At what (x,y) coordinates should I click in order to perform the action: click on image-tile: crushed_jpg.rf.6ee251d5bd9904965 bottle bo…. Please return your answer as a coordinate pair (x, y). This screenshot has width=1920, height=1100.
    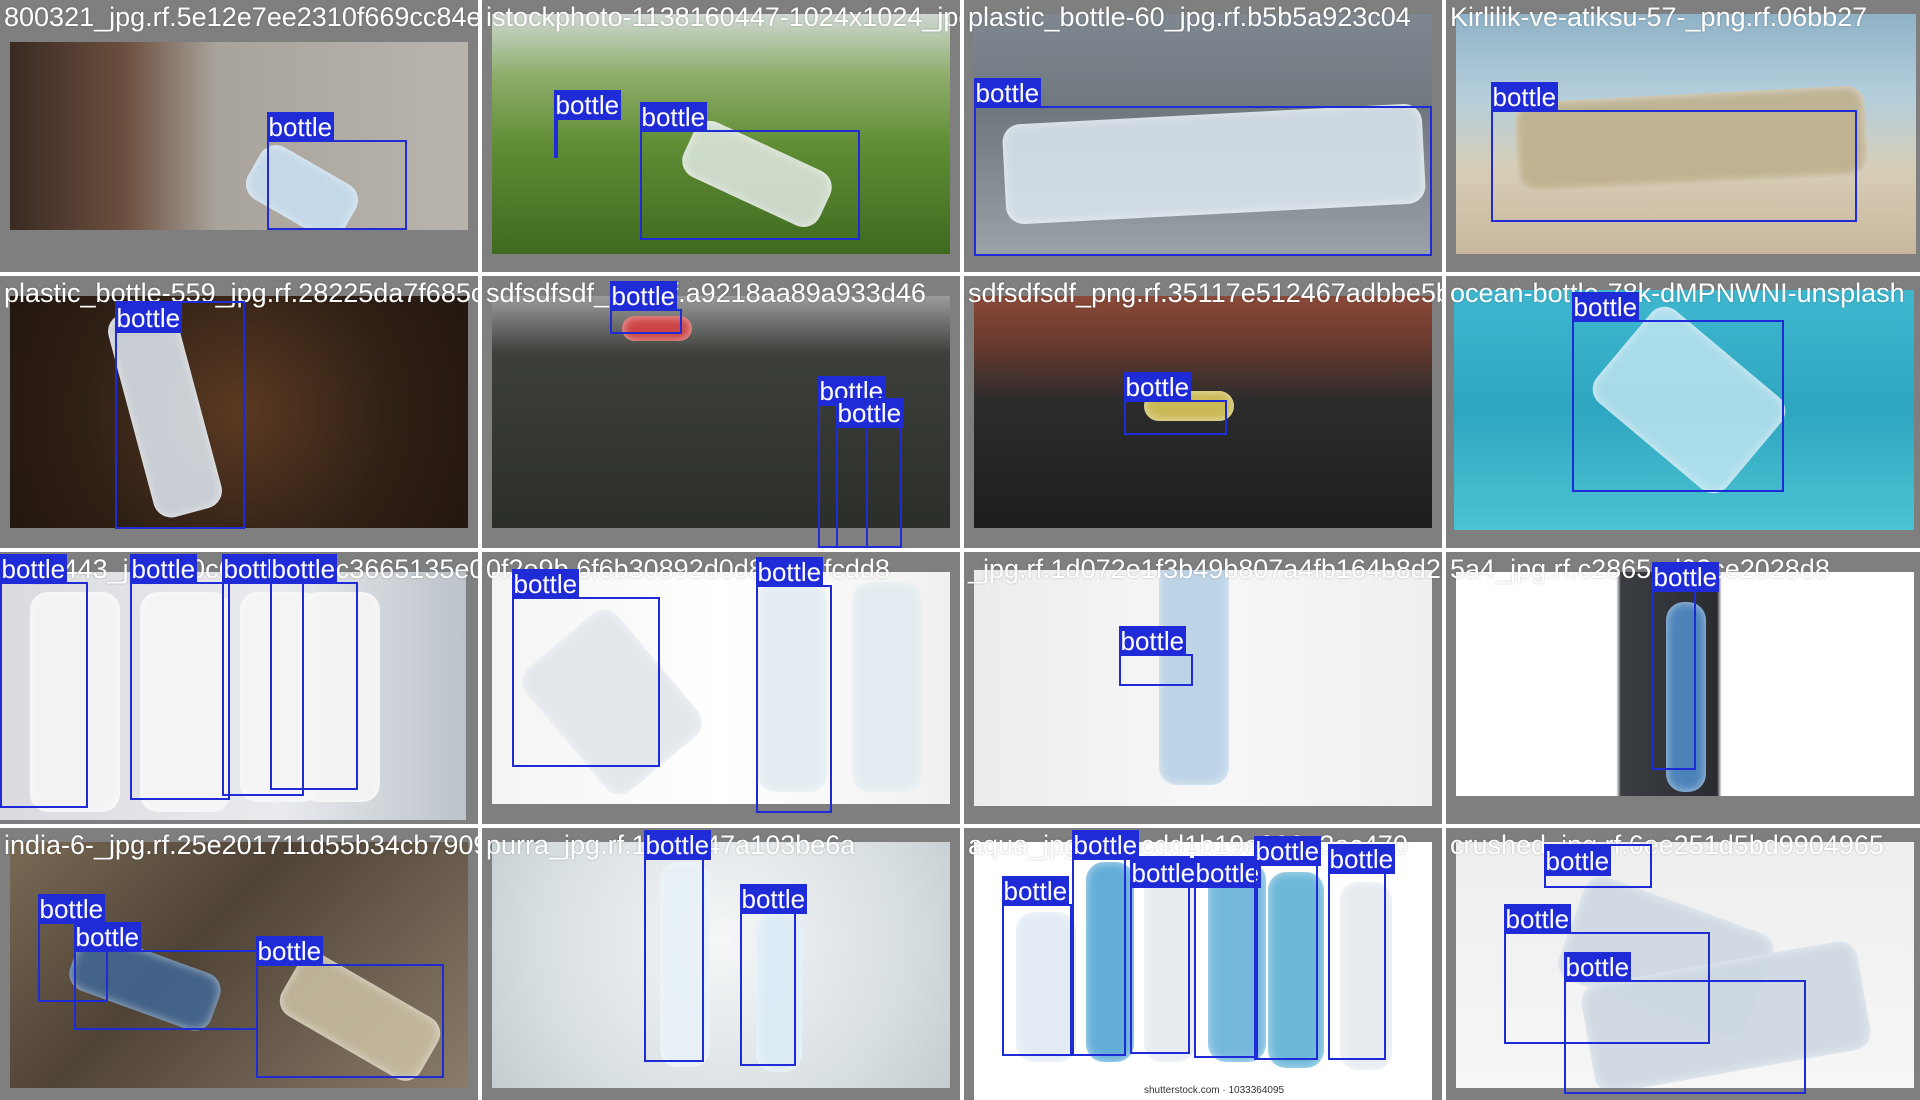
    Looking at the image, I should click on (1683, 964).